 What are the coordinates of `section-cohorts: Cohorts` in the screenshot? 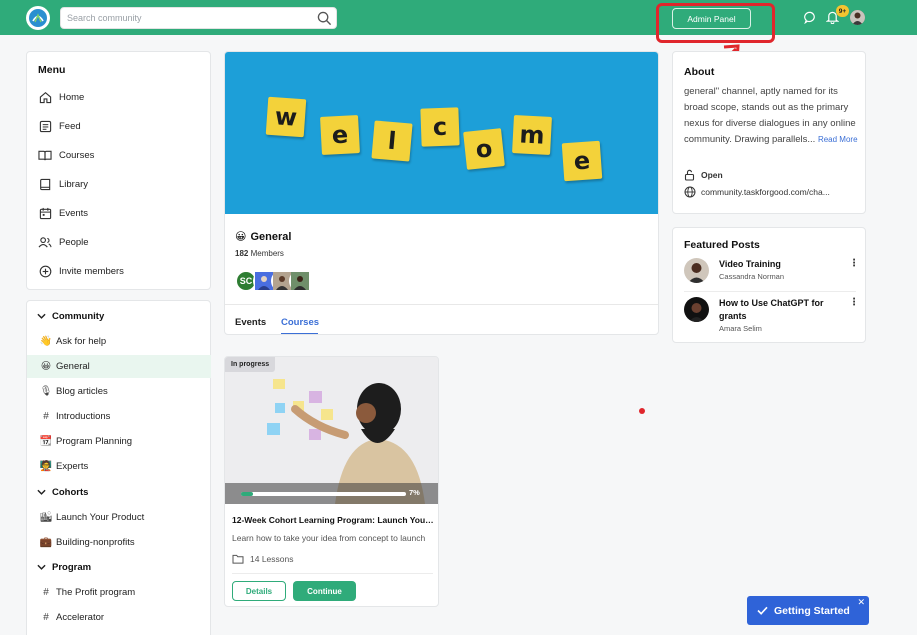 It's located at (62, 492).